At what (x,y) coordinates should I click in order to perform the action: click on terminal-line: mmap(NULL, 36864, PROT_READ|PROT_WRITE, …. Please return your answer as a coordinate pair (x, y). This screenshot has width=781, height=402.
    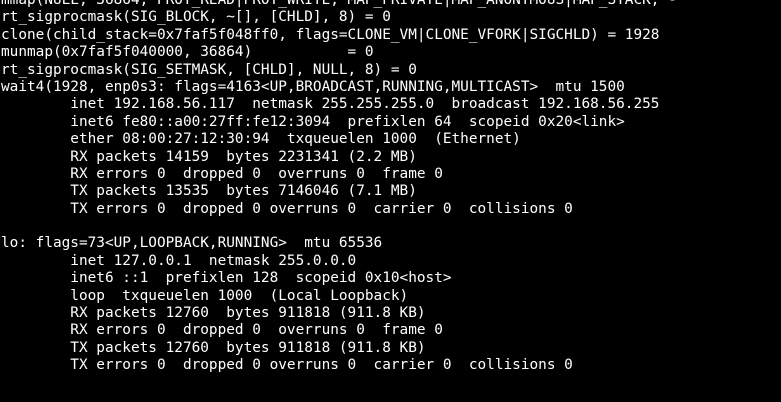
    Looking at the image, I should click on (339, 4).